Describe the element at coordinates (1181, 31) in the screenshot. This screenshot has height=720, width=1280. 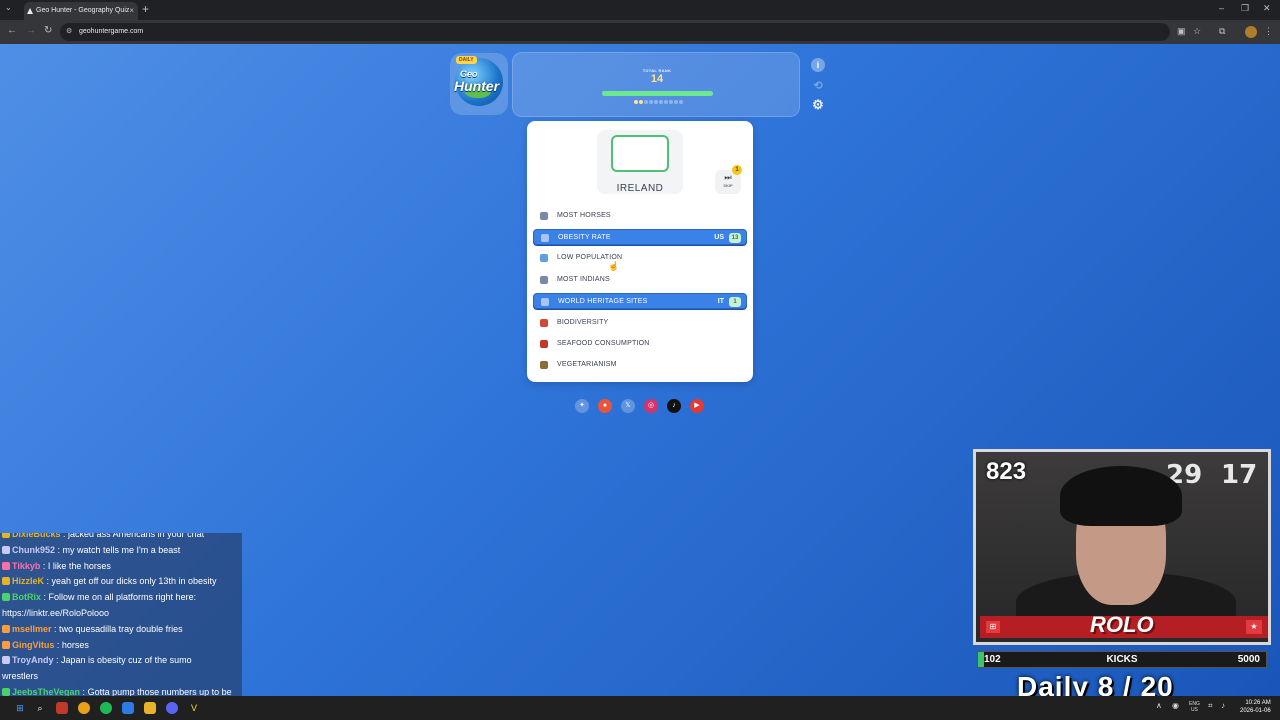
I see `cast-icon: ▣` at that location.